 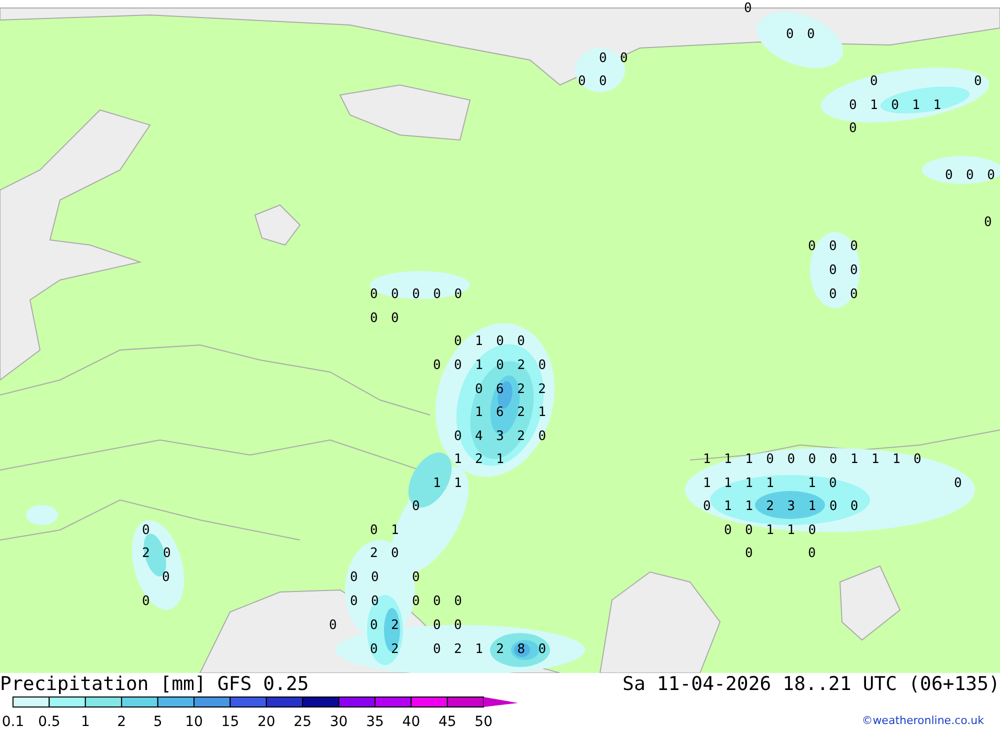 I want to click on scale-arrow-icon, so click(x=501, y=702).